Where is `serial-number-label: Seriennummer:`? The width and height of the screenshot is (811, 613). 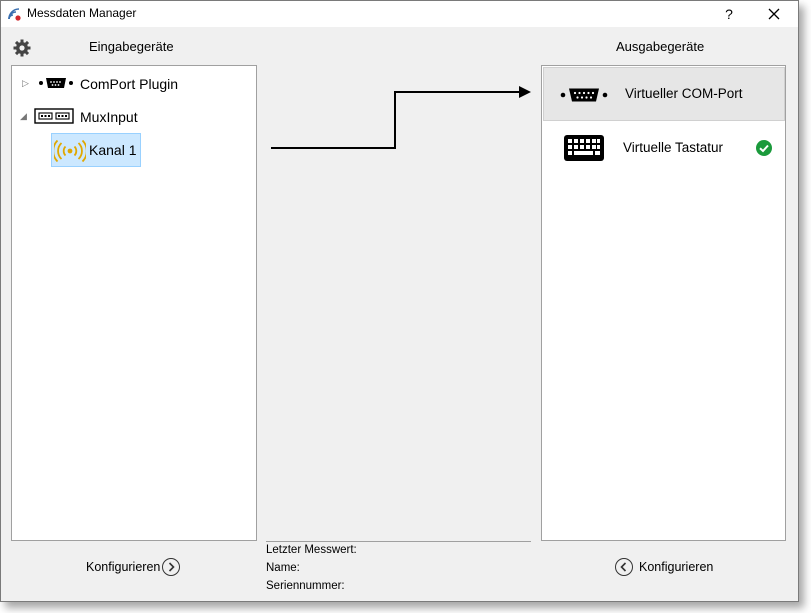 serial-number-label: Seriennummer: is located at coordinates (305, 586).